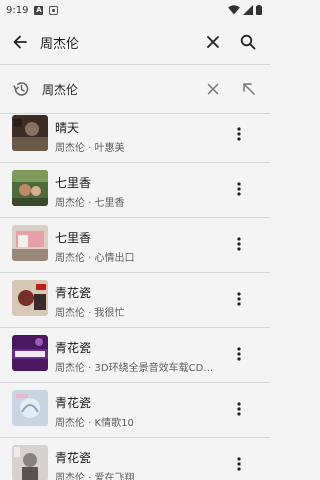 The height and width of the screenshot is (480, 320). Describe the element at coordinates (135, 459) in the screenshot. I see `song-row: 青花瓷 周杰伦 · 爱在飞翔` at that location.